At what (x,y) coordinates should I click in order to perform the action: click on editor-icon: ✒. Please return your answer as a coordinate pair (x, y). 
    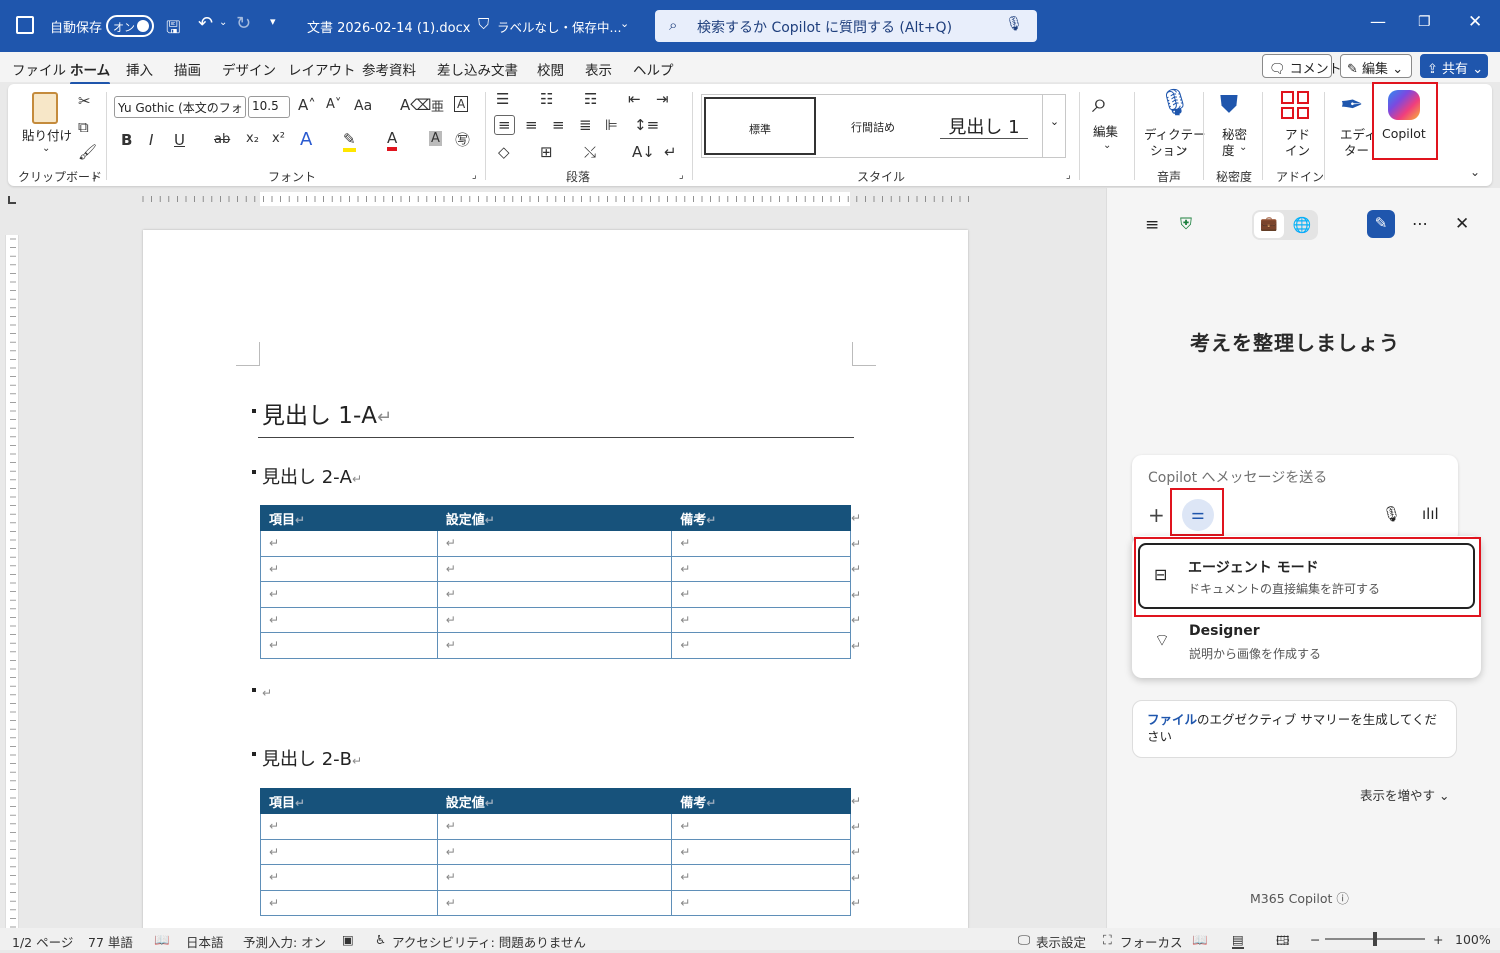
    Looking at the image, I should click on (1351, 104).